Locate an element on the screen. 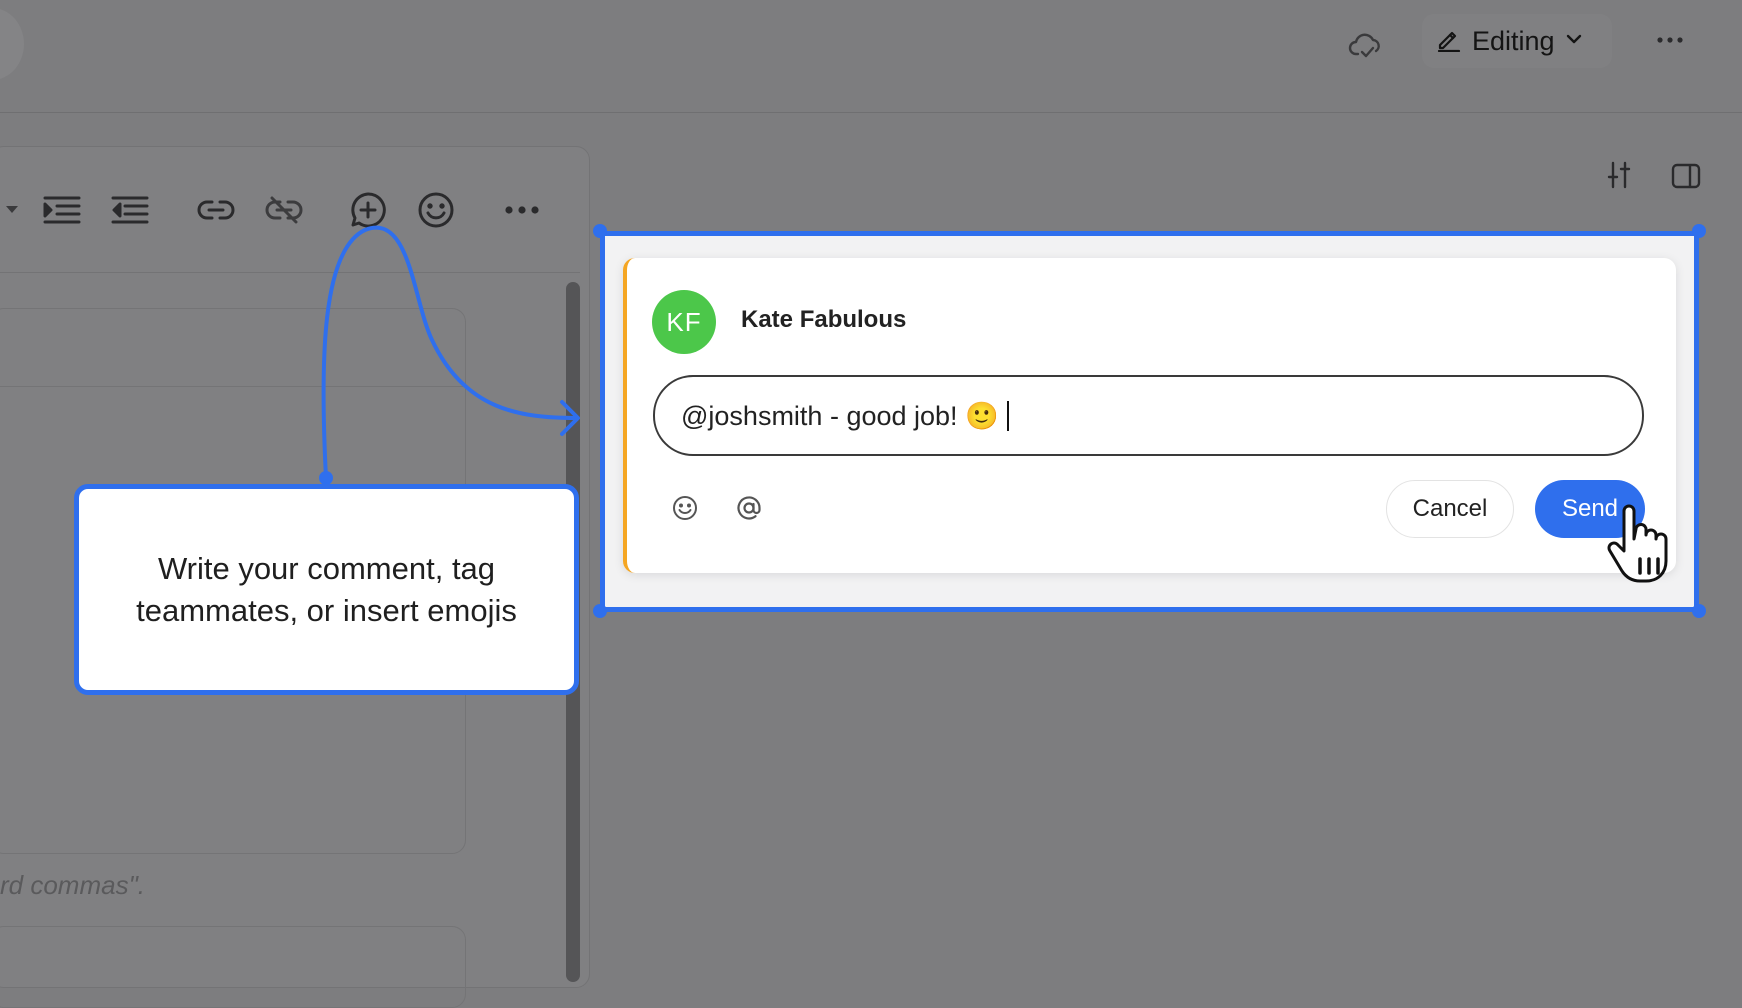  avatar: KF is located at coordinates (684, 322).